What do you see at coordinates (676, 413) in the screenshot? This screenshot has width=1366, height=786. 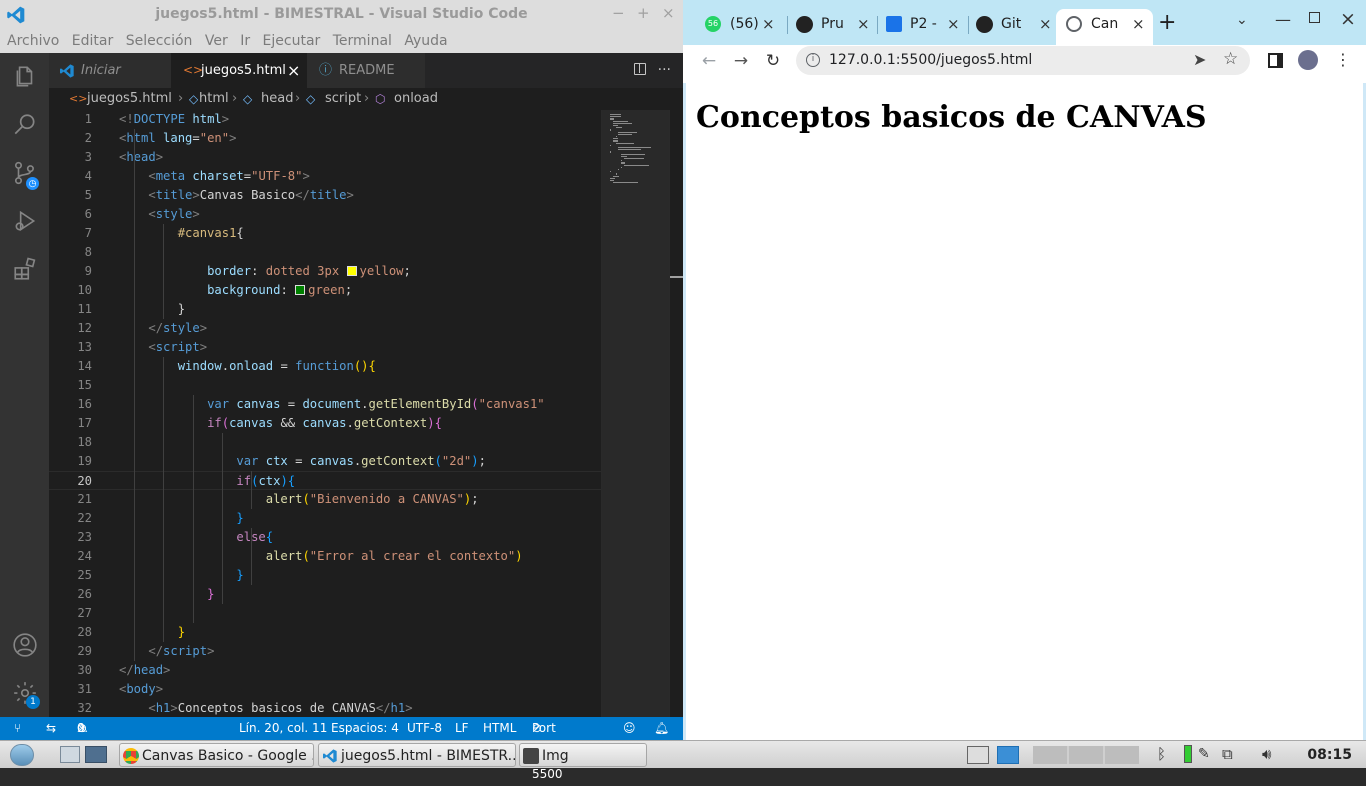 I see `editor-scrollbar` at bounding box center [676, 413].